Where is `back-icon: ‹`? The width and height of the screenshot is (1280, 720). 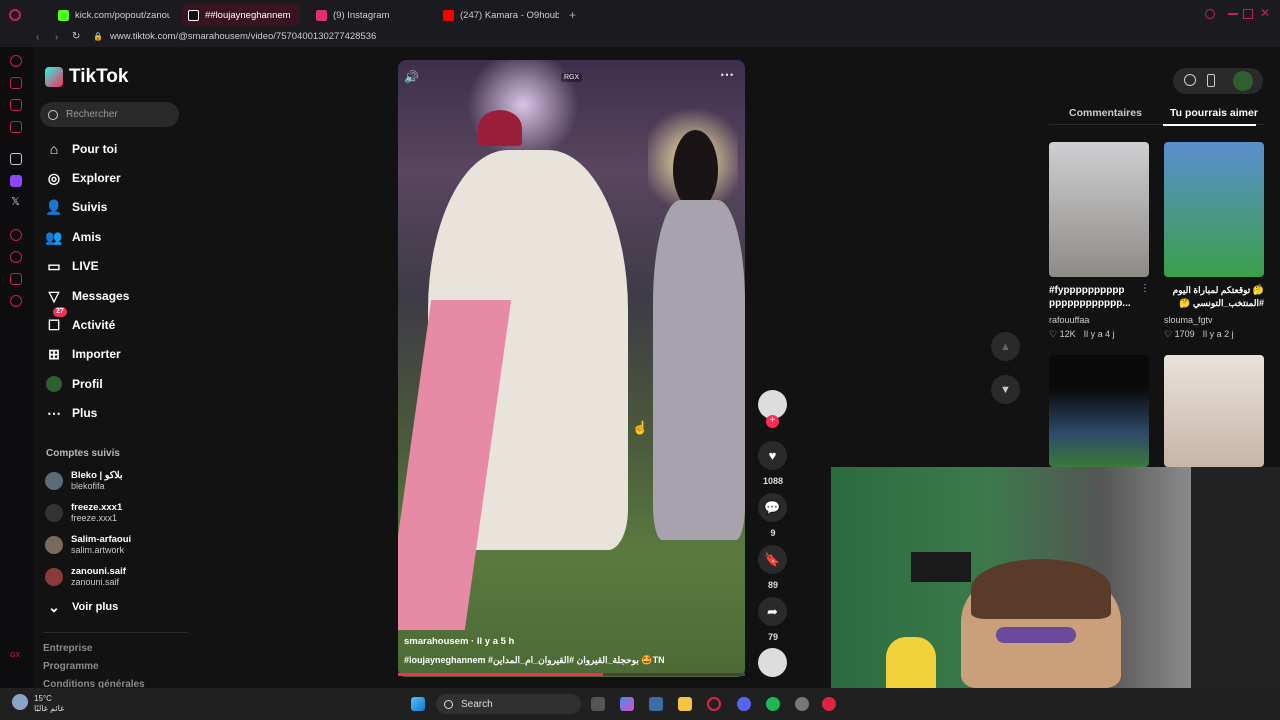 back-icon: ‹ is located at coordinates (37, 37).